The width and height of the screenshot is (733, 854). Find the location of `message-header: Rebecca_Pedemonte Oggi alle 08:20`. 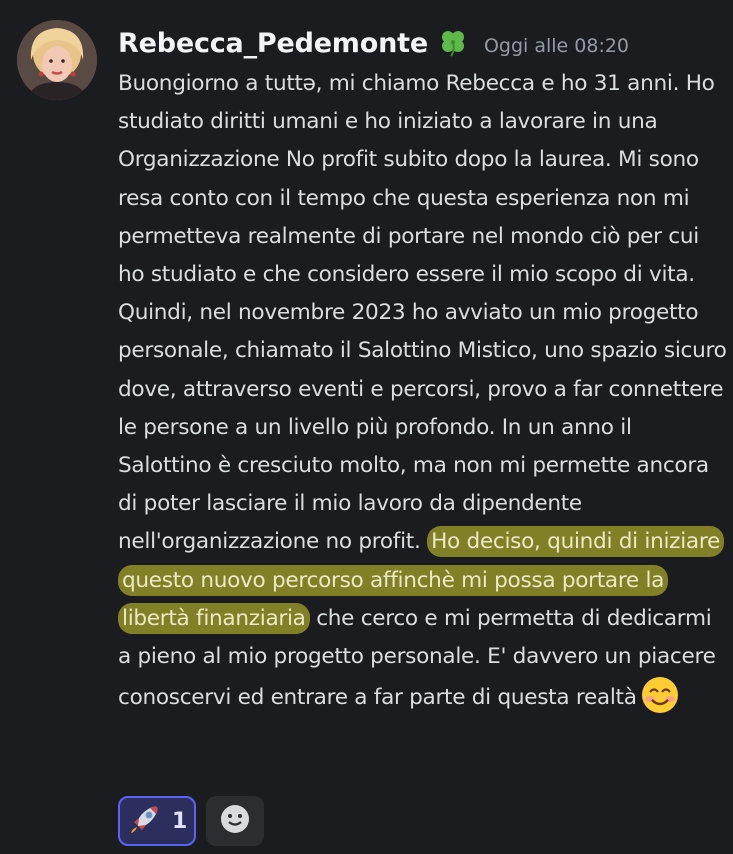

message-header: Rebecca_Pedemonte Oggi alle 08:20 is located at coordinates (423, 42).